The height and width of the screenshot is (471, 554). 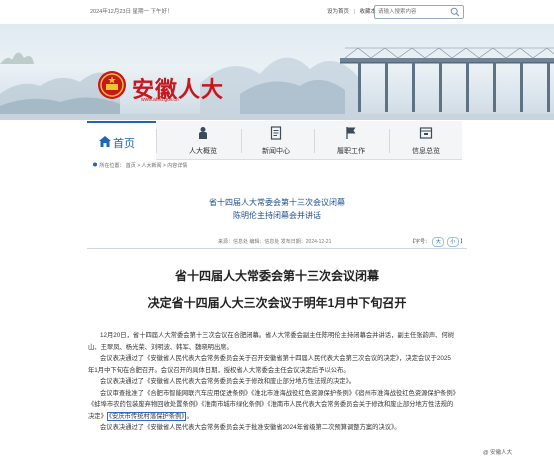 I want to click on document-icon, so click(x=276, y=133).